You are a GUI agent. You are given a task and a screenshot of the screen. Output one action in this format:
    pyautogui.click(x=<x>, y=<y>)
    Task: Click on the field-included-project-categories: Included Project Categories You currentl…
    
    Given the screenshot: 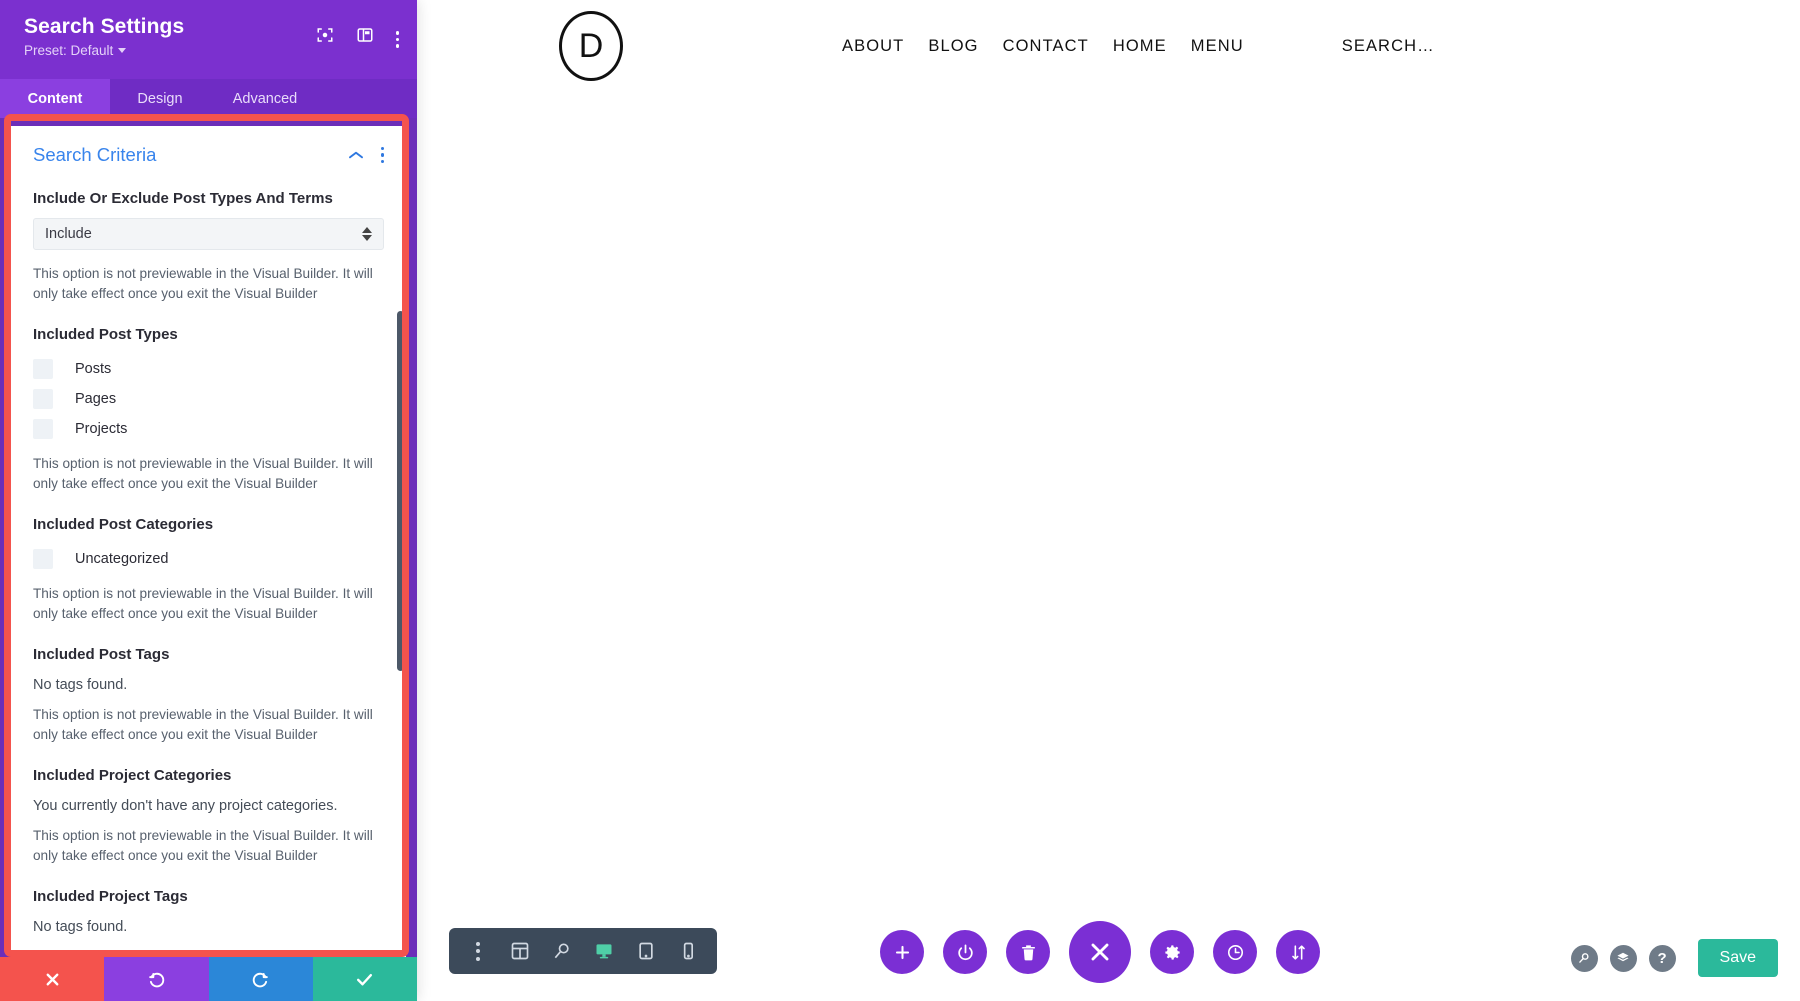 What is the action you would take?
    pyautogui.click(x=208, y=815)
    